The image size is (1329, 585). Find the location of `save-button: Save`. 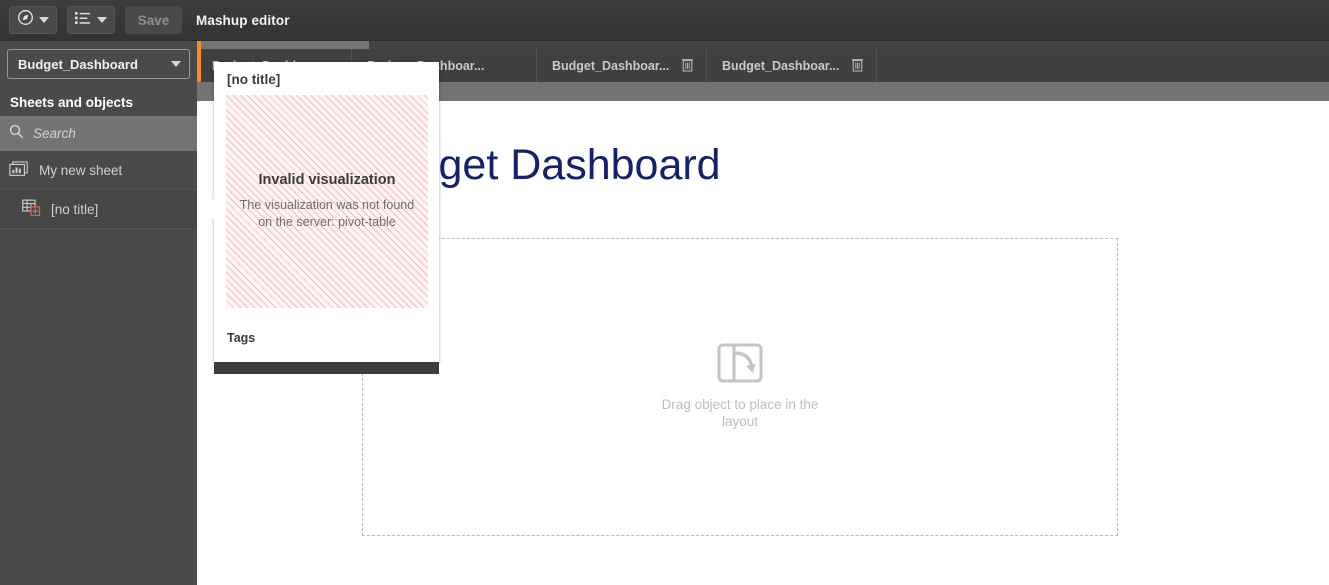

save-button: Save is located at coordinates (153, 20).